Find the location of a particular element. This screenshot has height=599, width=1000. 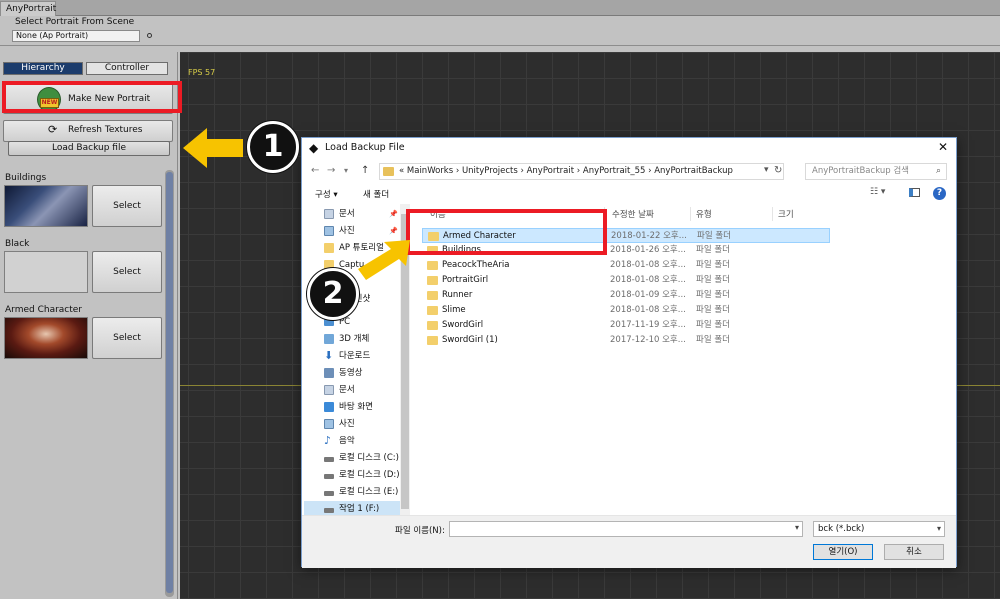

dialog-title: Load Backup File is located at coordinates (365, 147).